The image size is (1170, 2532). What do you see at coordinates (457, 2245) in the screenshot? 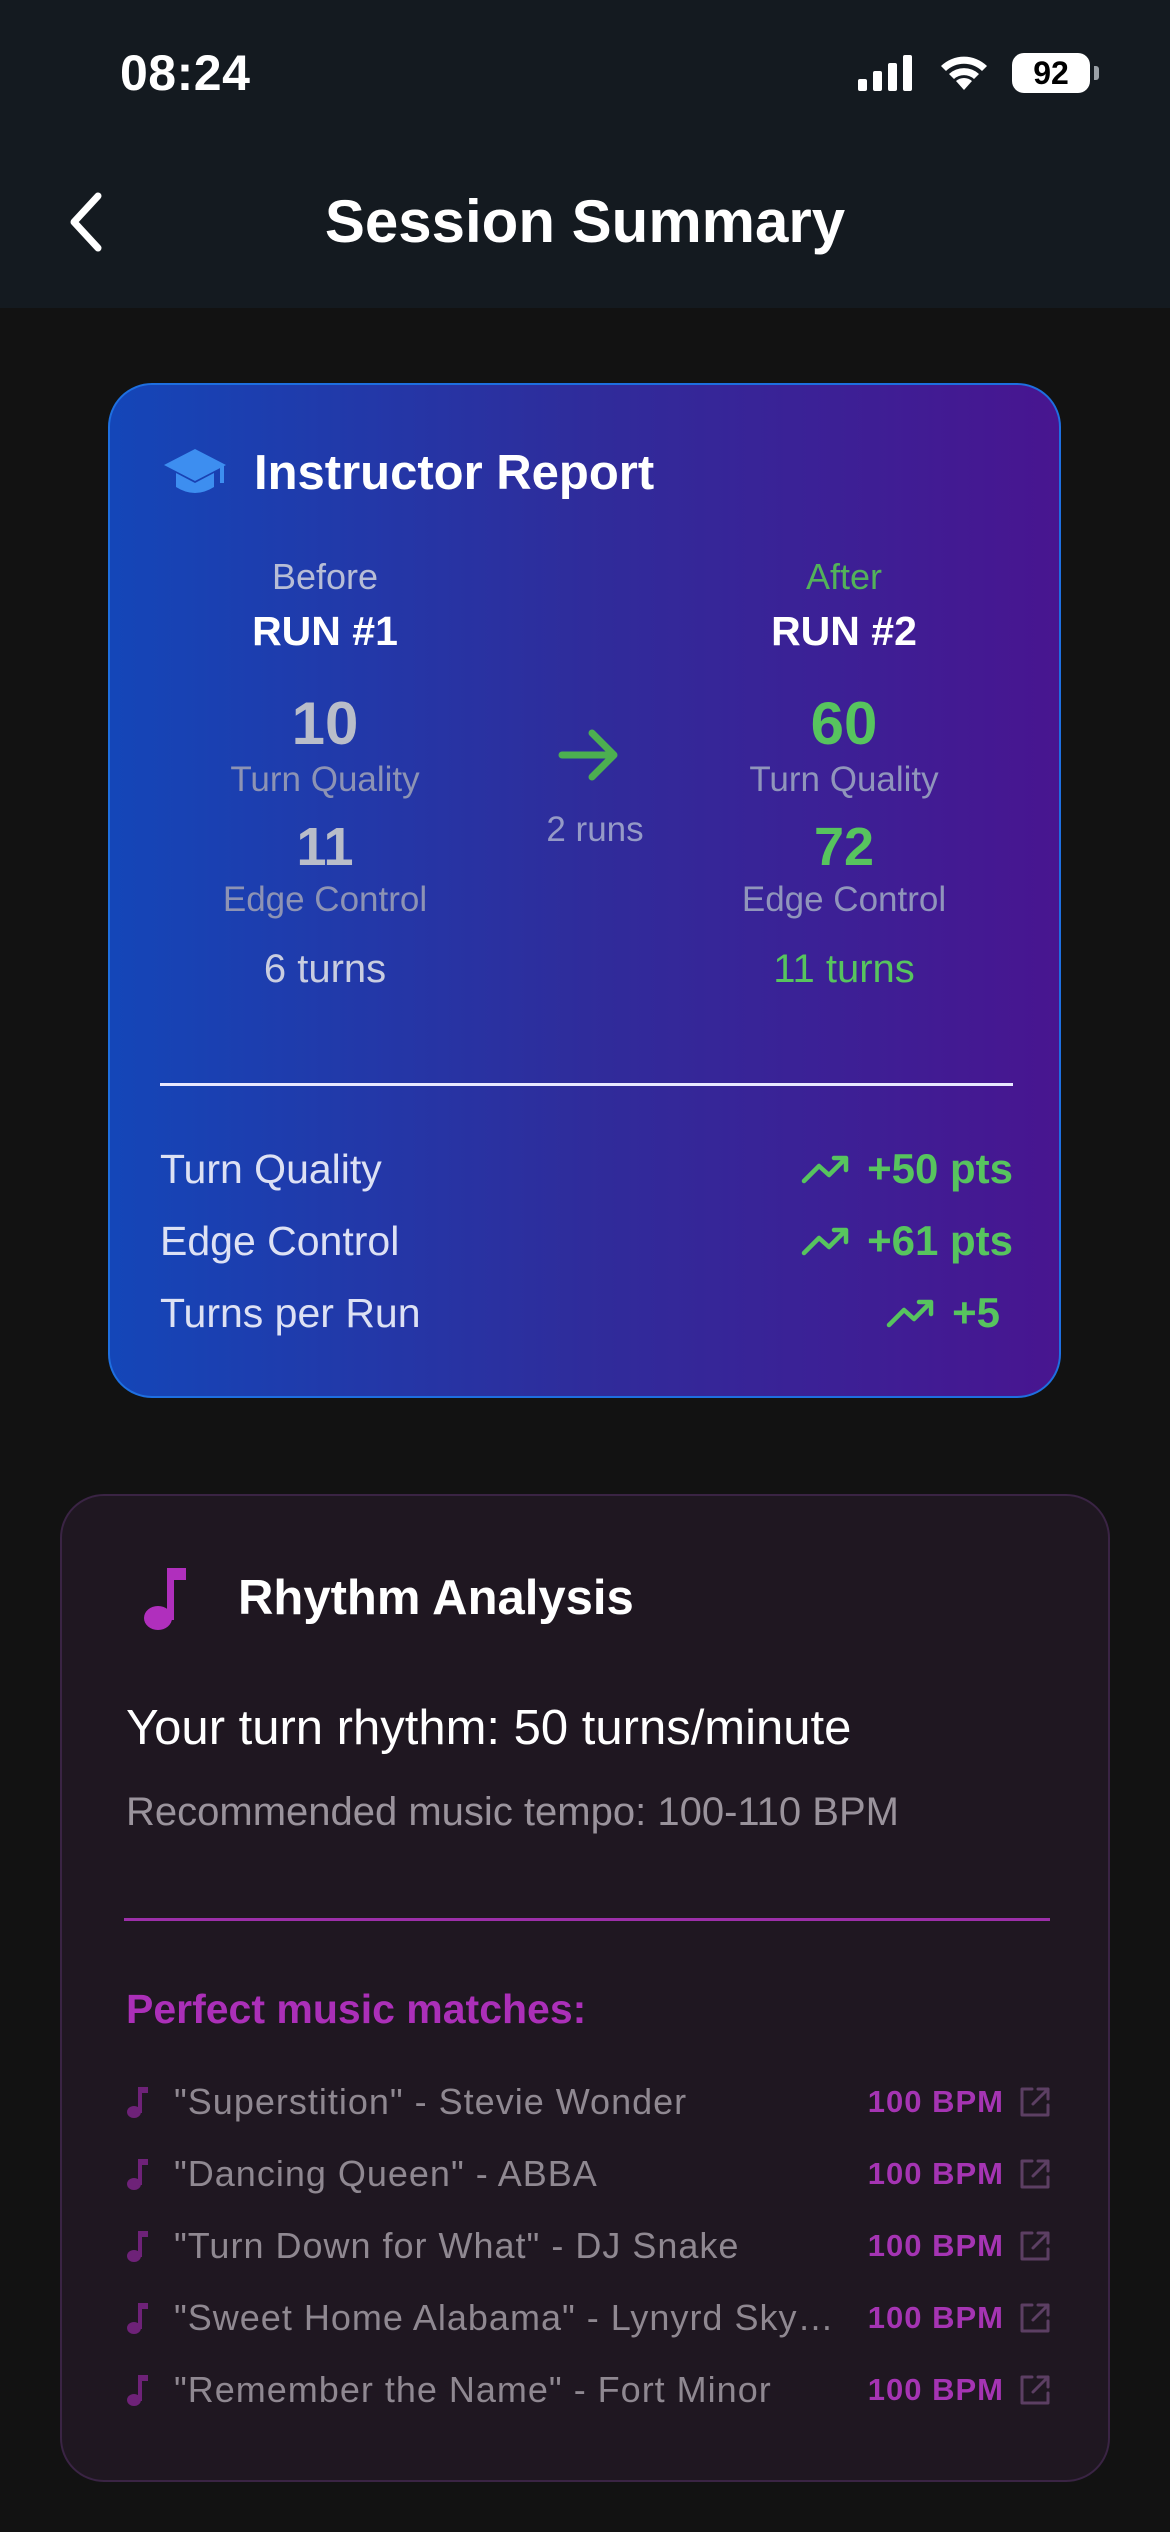
I see `song-title: "Turn Down for What" - DJ Snake` at bounding box center [457, 2245].